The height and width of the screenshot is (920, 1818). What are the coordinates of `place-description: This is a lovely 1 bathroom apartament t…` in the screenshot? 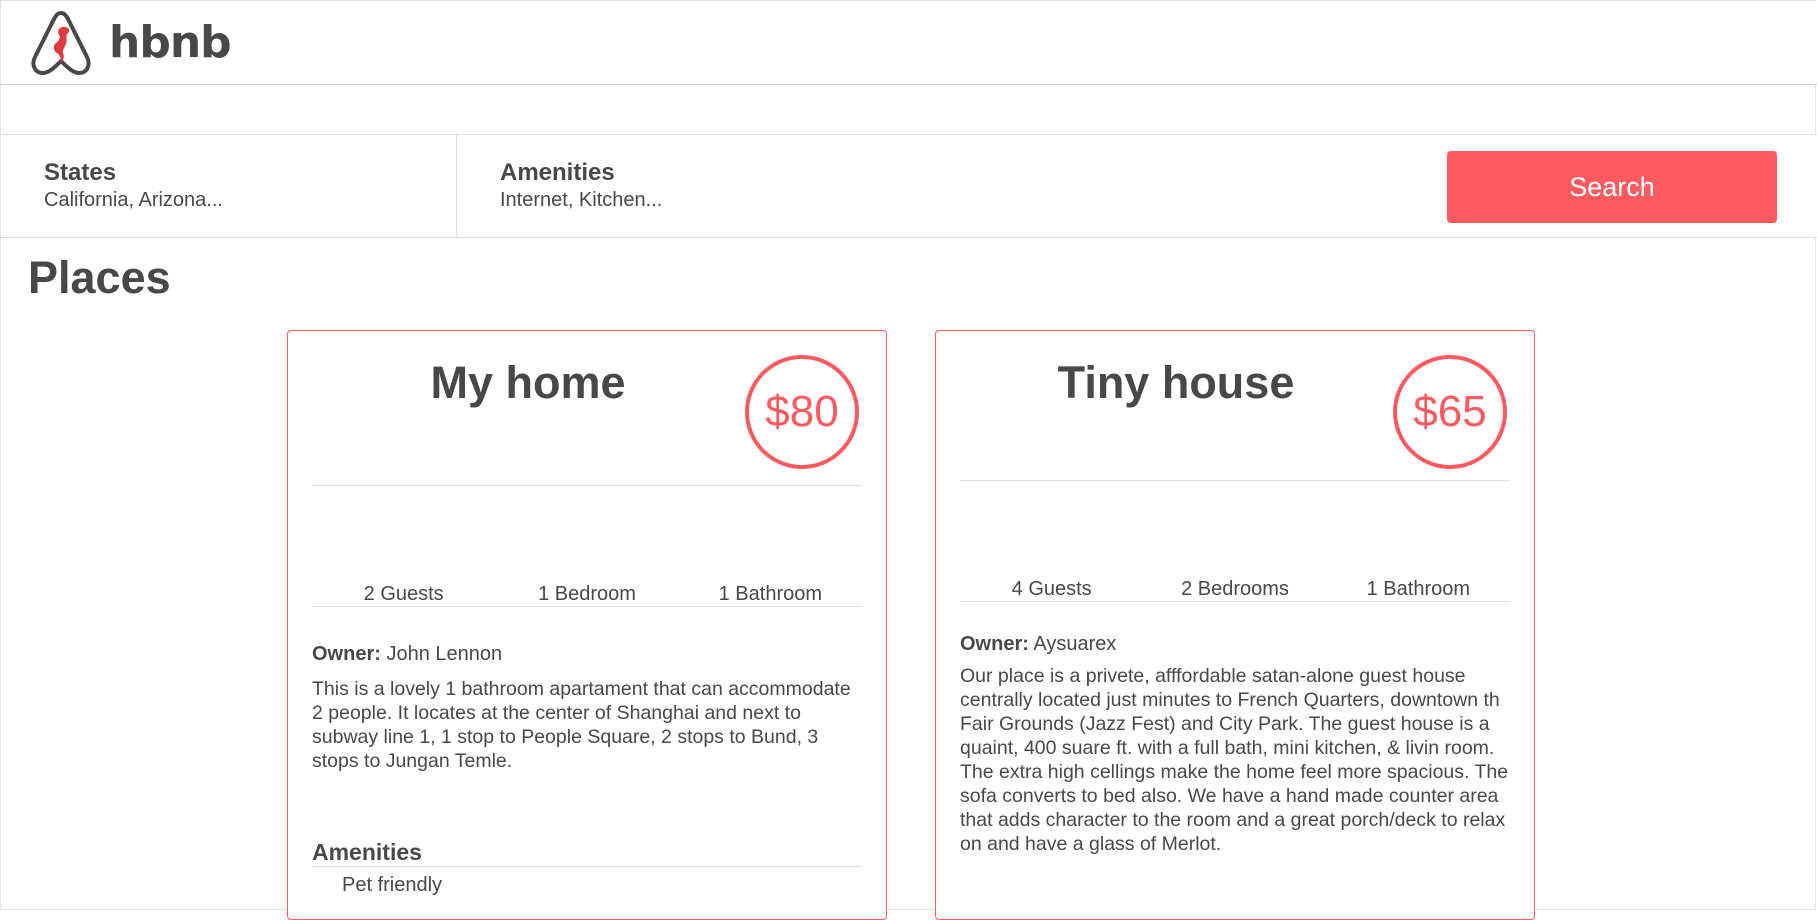 It's located at (581, 725).